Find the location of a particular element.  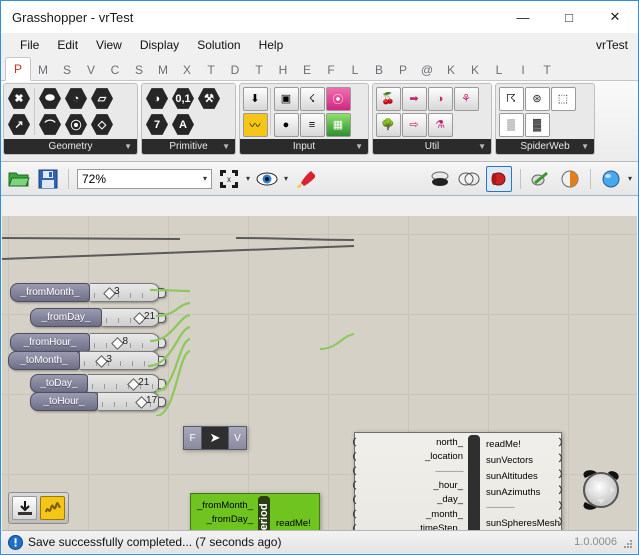

analysis-period-input-fromMonth: _fromMonth_ is located at coordinates (225, 506).